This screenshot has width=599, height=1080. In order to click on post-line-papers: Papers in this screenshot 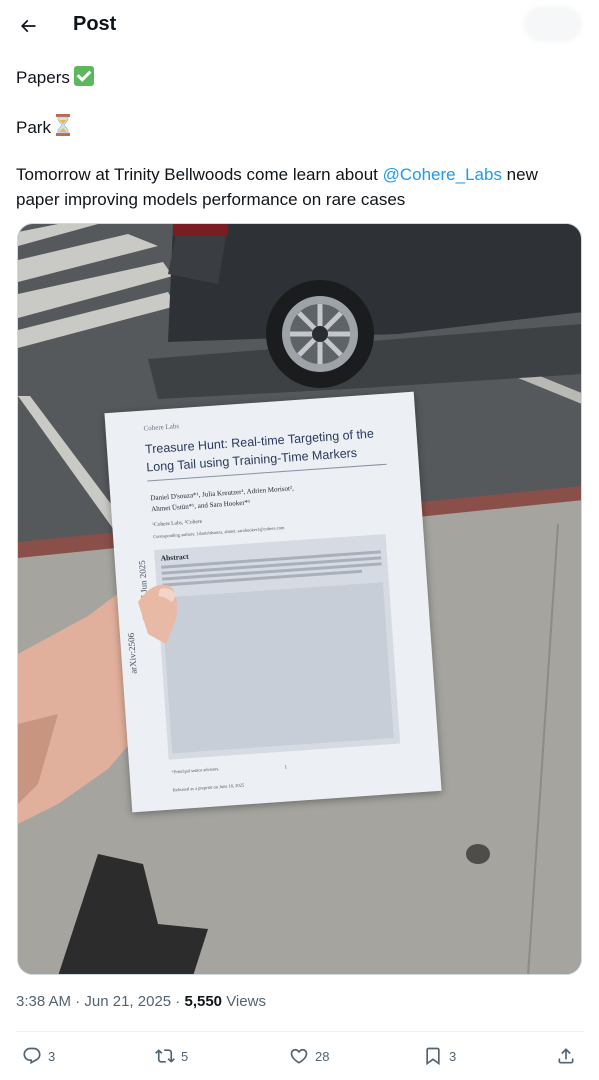, I will do `click(55, 78)`.